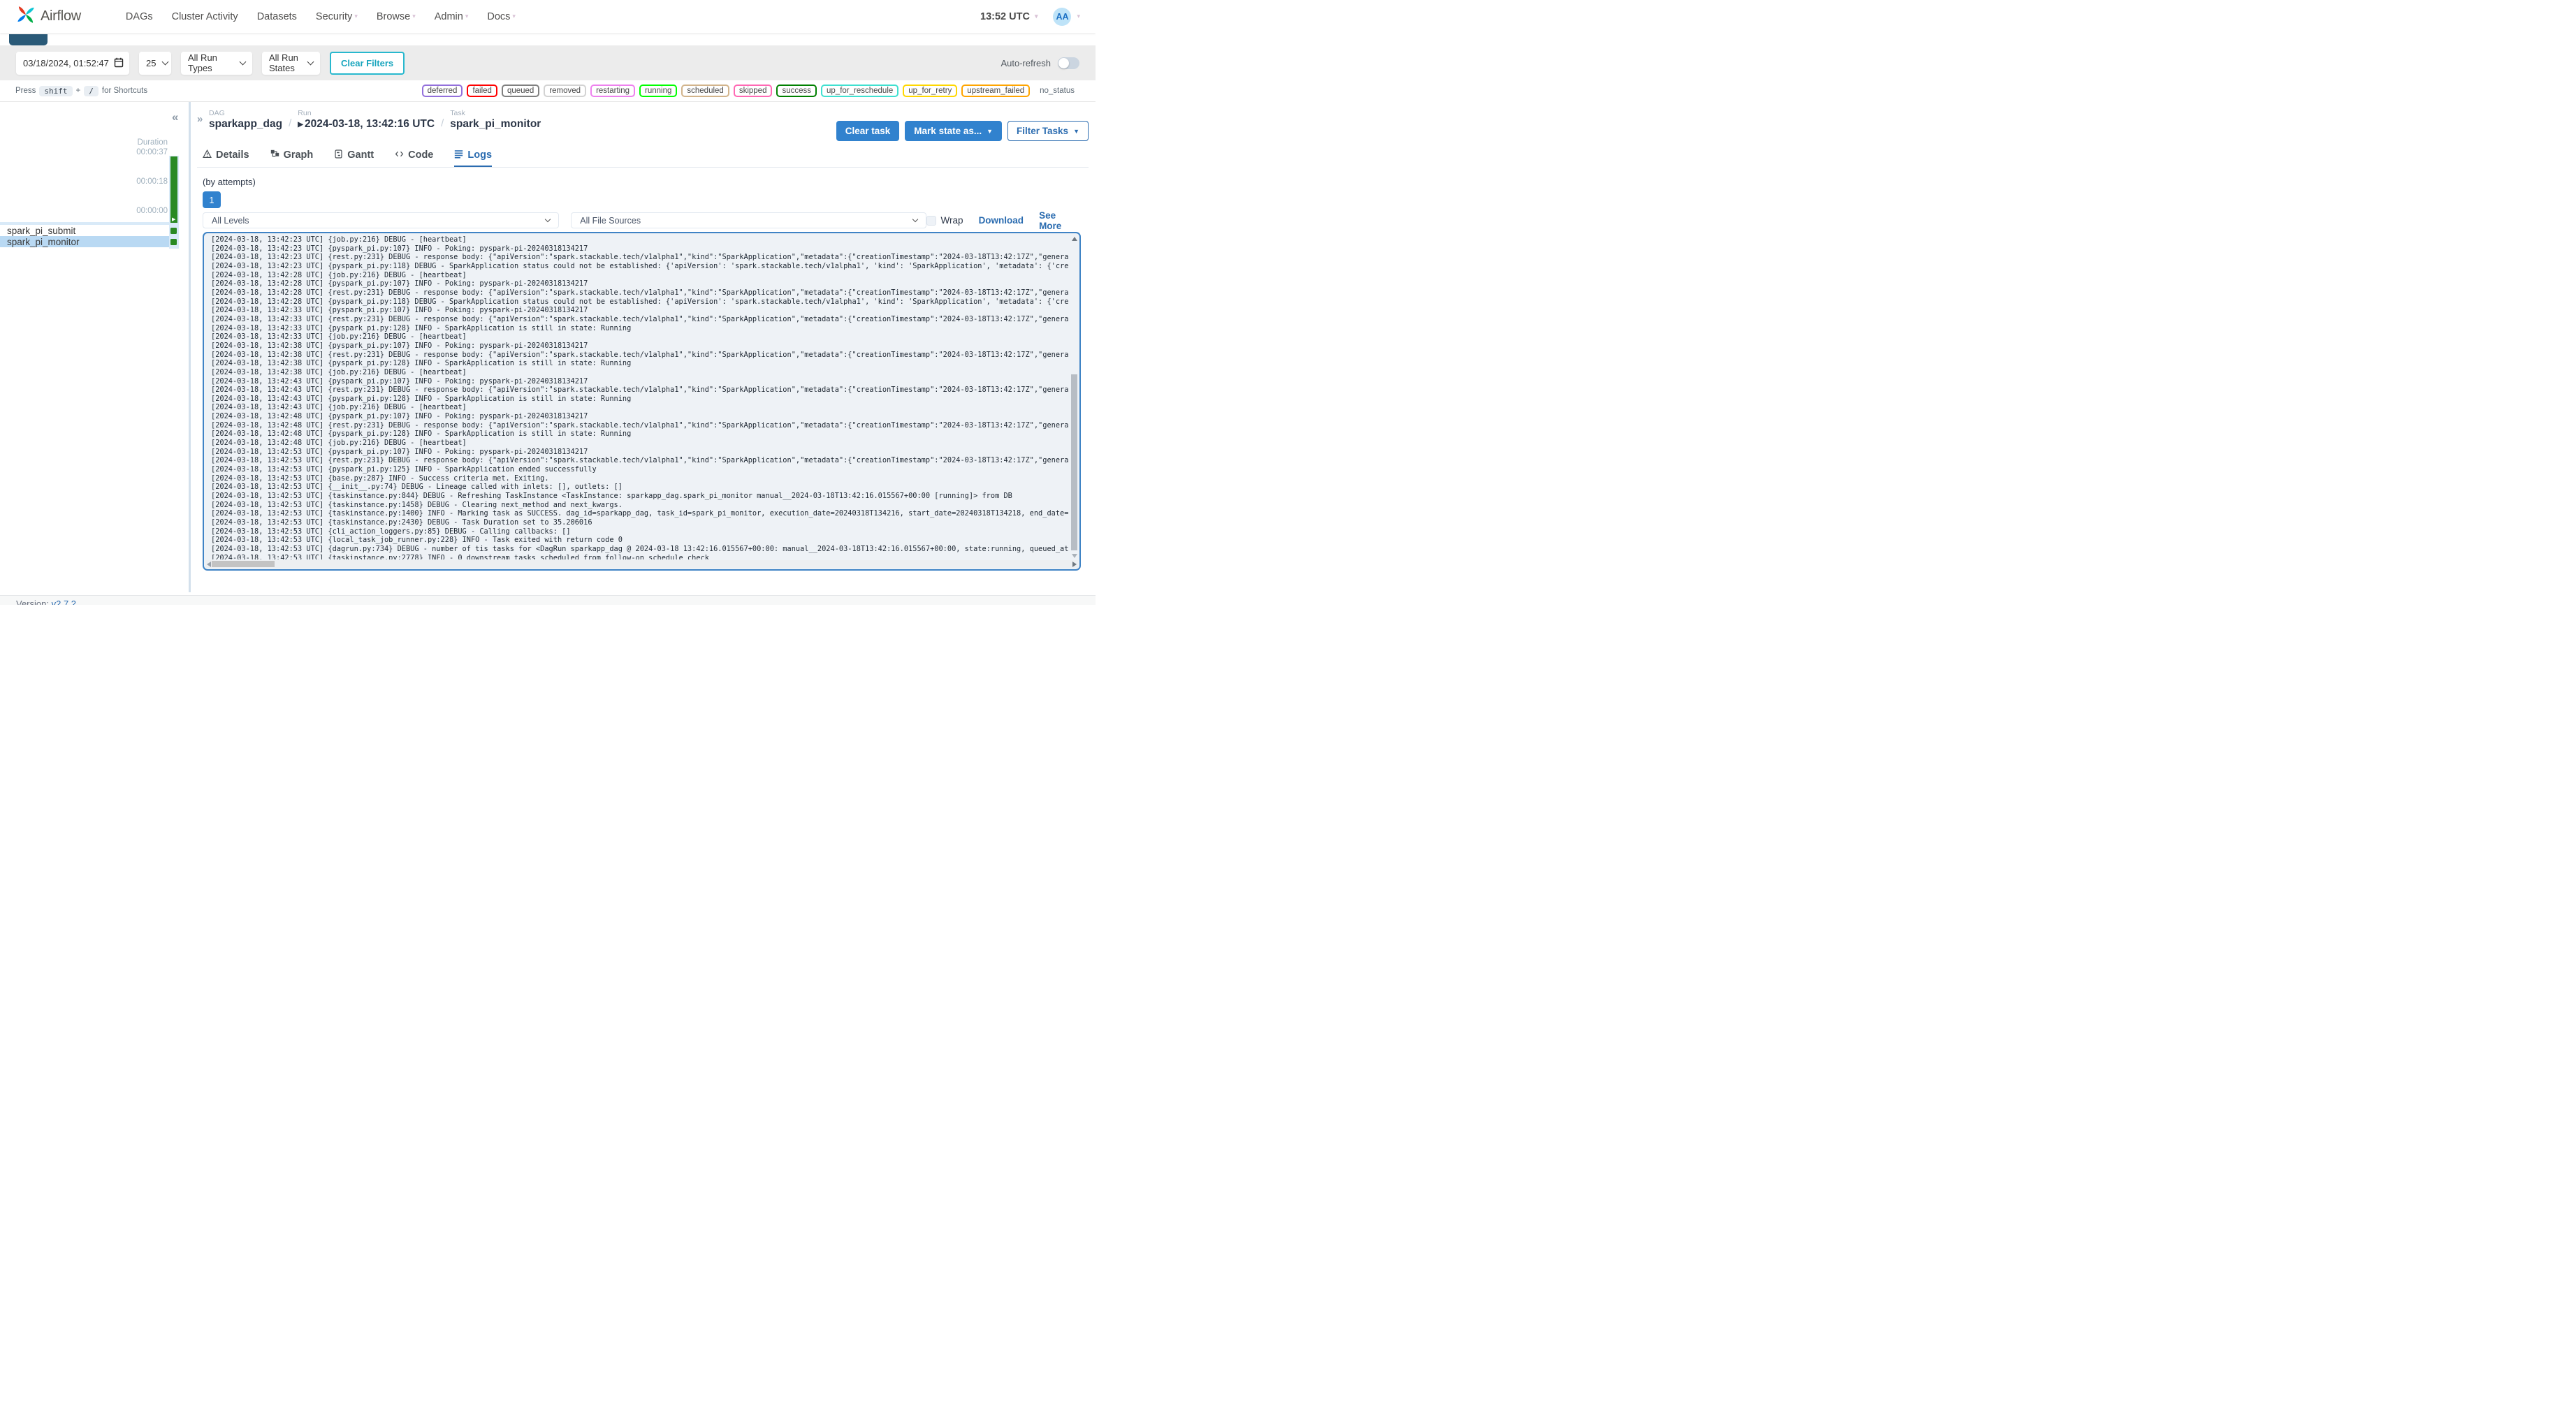 The image size is (2576, 1422). I want to click on graph-nodes-icon, so click(274, 155).